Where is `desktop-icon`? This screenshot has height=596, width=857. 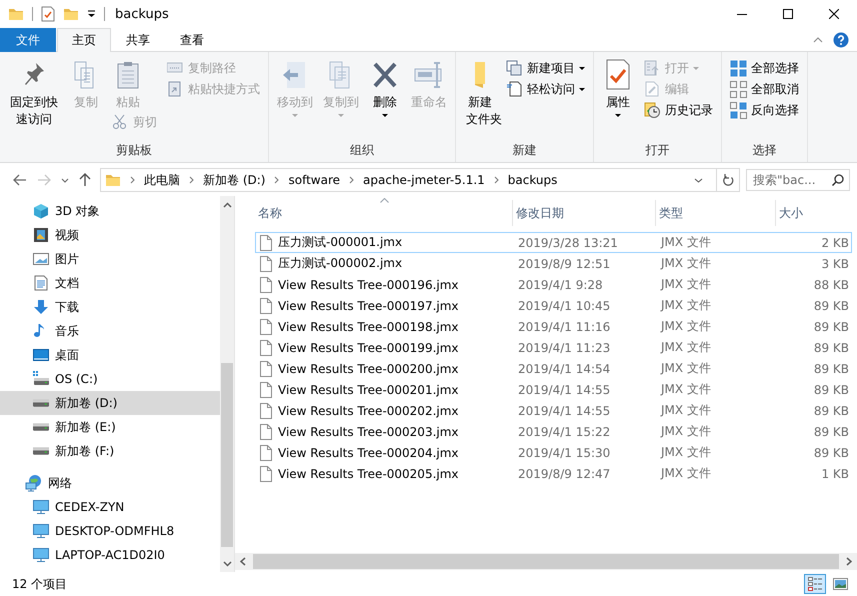 desktop-icon is located at coordinates (41, 355).